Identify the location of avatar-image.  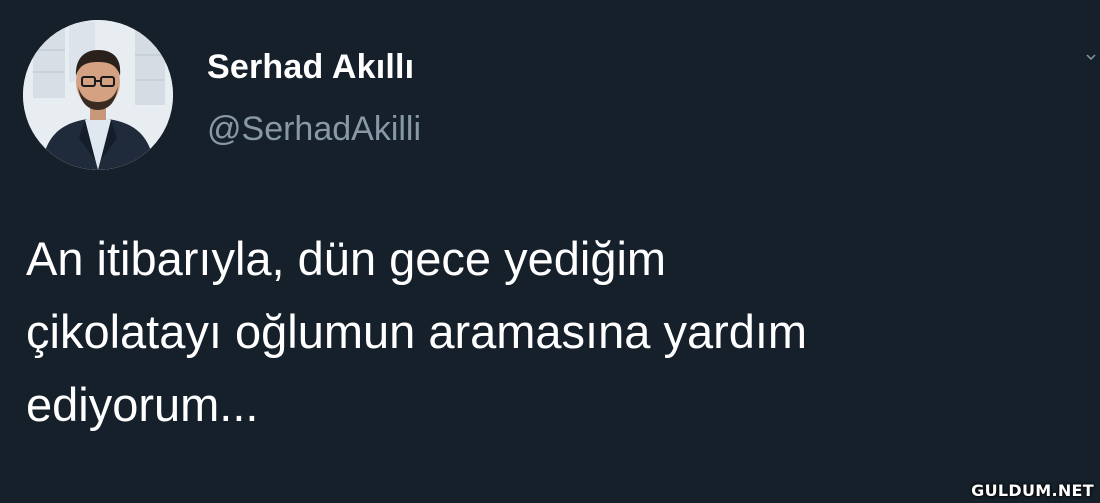
(98, 95).